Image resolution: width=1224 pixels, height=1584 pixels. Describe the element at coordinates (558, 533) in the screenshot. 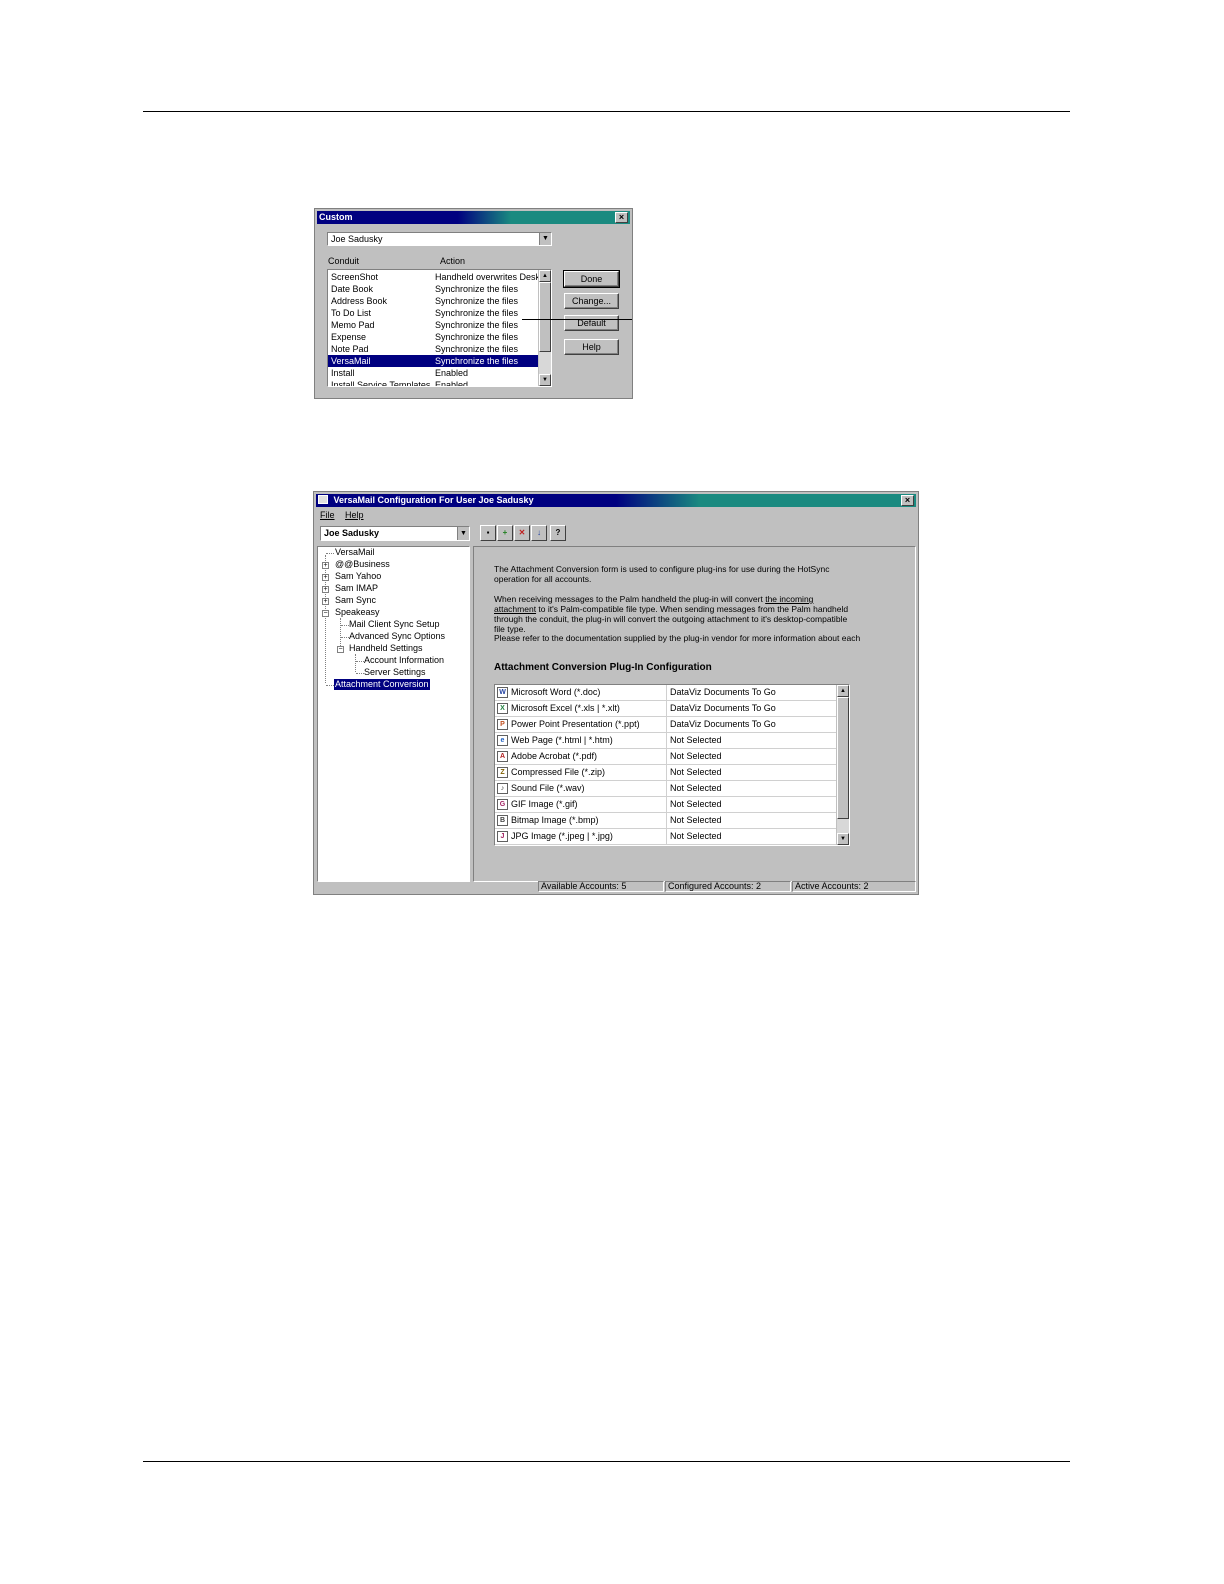

I see `help-icon: ?` at that location.